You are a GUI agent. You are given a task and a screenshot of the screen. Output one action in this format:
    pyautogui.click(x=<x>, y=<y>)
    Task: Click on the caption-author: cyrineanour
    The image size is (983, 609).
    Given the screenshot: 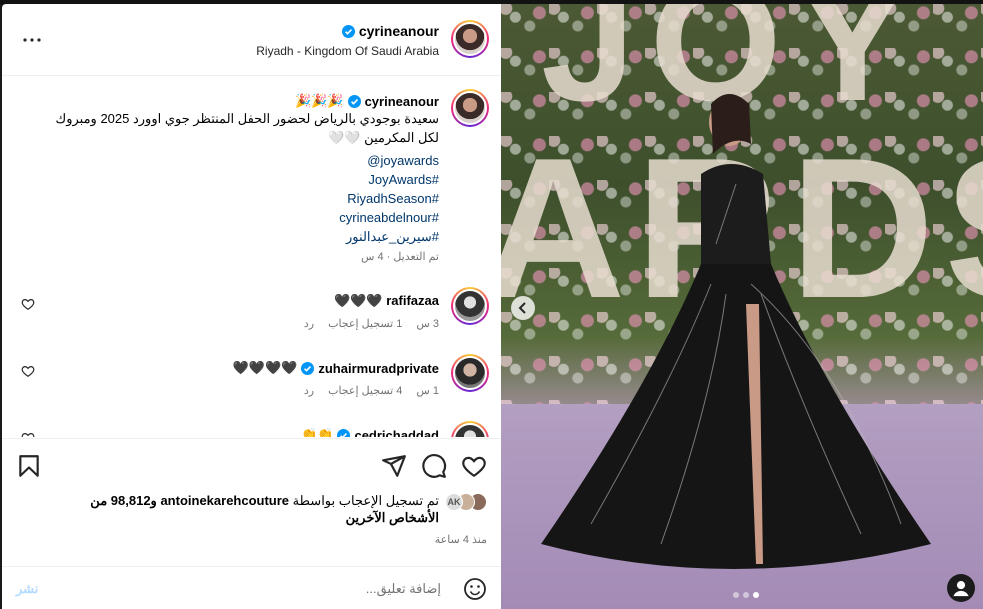 What is the action you would take?
    pyautogui.click(x=402, y=101)
    